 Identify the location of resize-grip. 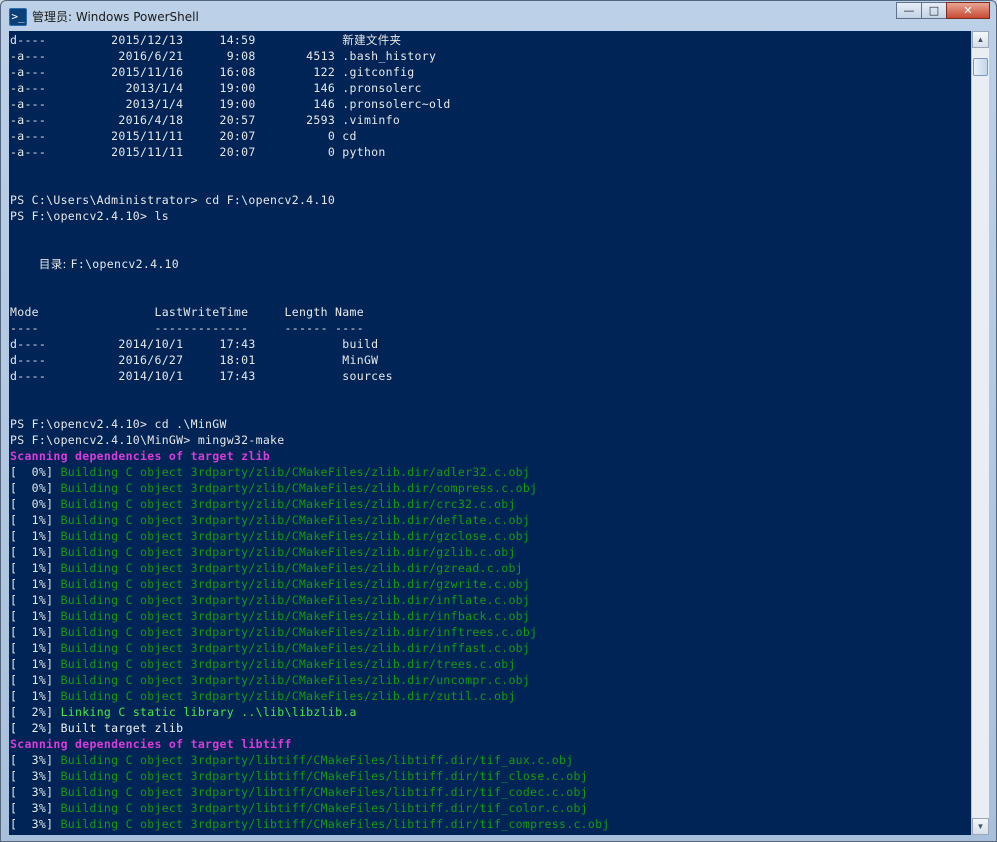
(991, 837).